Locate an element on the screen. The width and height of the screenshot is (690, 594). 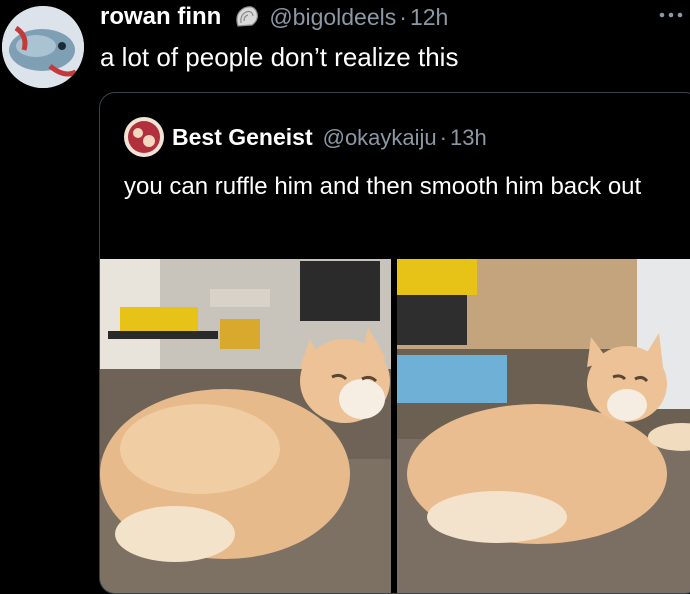
author-avatar is located at coordinates (43, 47).